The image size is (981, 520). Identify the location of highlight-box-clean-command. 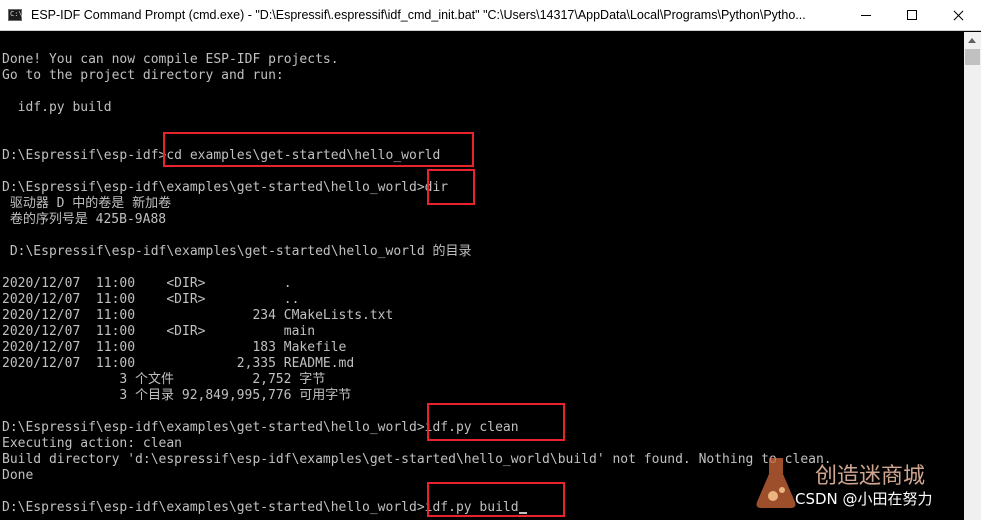
(496, 422).